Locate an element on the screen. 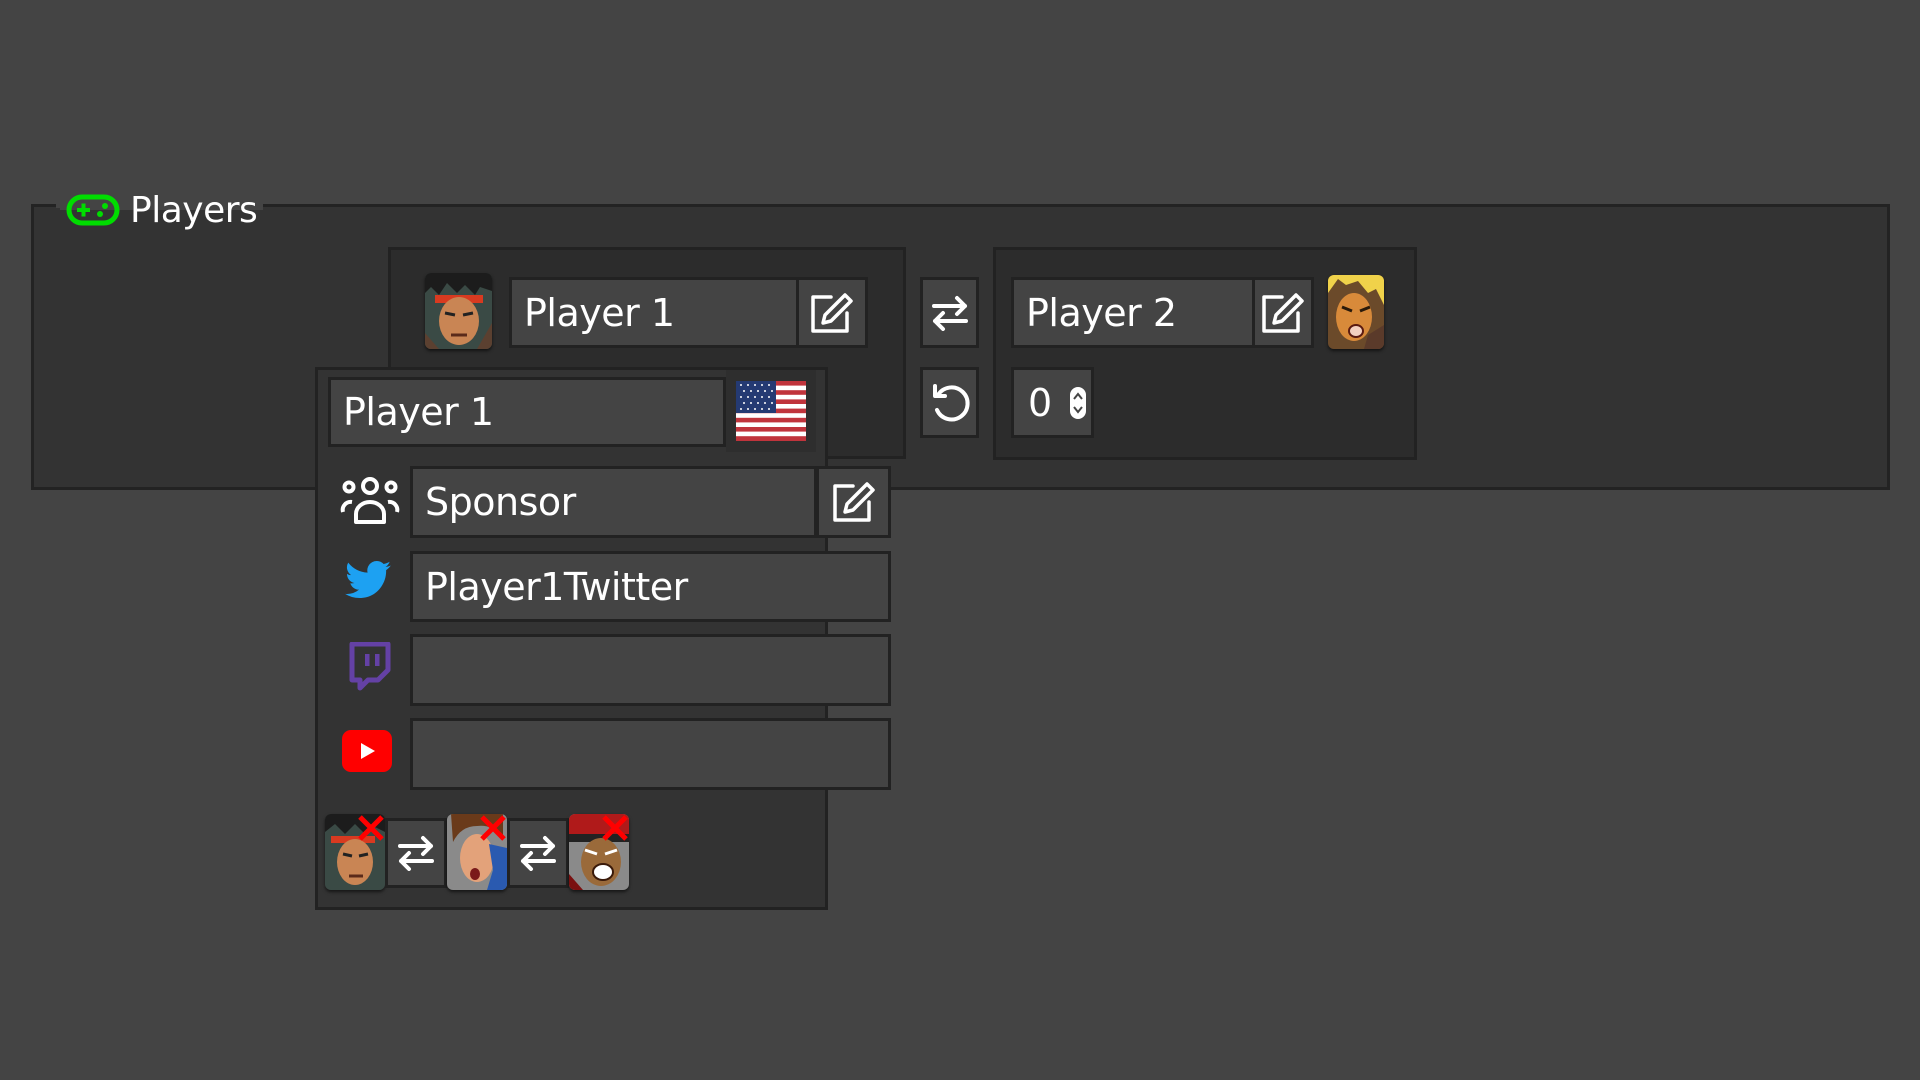  player1-edit-button is located at coordinates (832, 312).